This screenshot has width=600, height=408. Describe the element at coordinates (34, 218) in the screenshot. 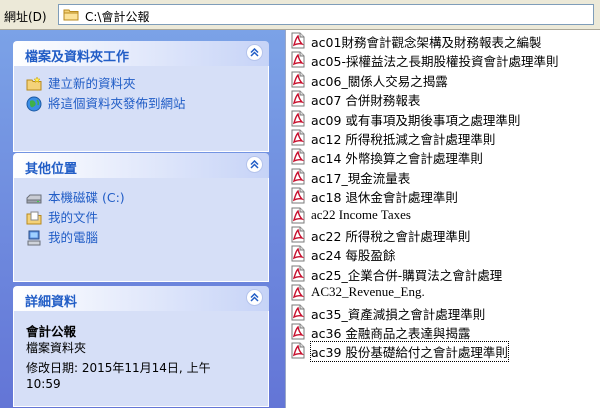

I see `my-documents-icon` at that location.